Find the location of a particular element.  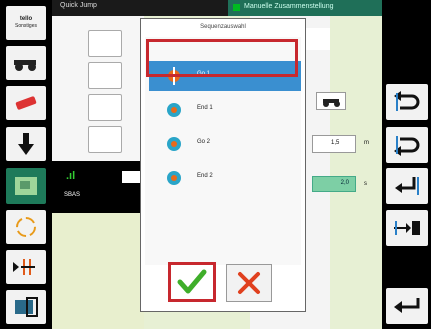

list-item-label: End 2 is located at coordinates (205, 176).